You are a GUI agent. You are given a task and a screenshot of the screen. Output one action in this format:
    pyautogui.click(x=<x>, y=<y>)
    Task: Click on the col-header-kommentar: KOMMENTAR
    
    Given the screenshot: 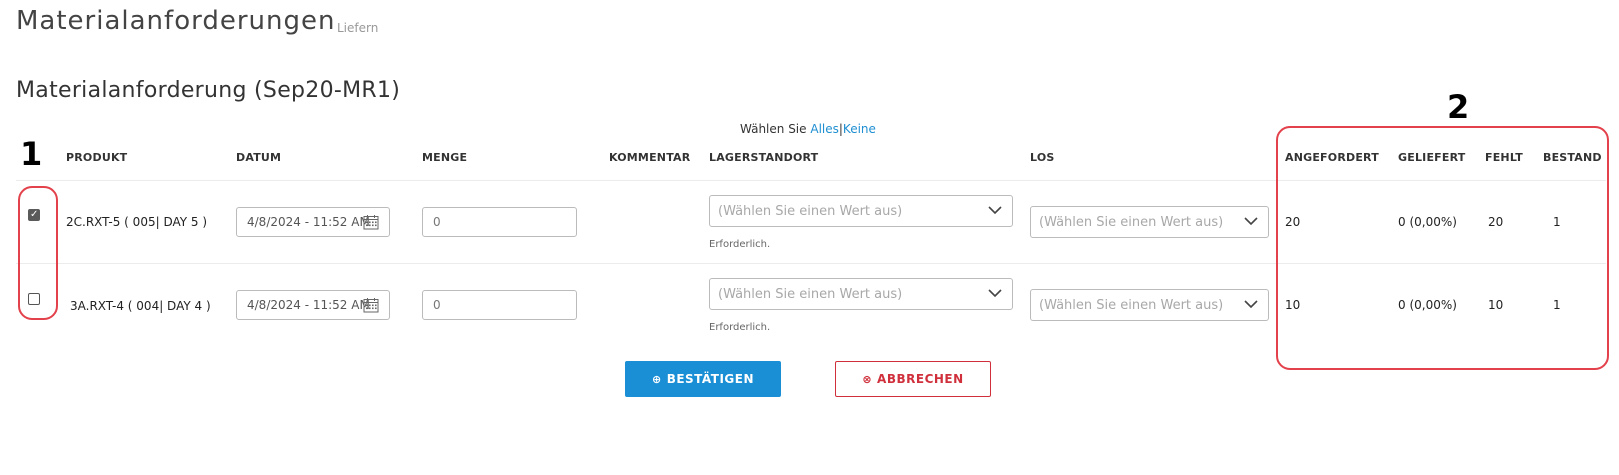 What is the action you would take?
    pyautogui.click(x=650, y=157)
    